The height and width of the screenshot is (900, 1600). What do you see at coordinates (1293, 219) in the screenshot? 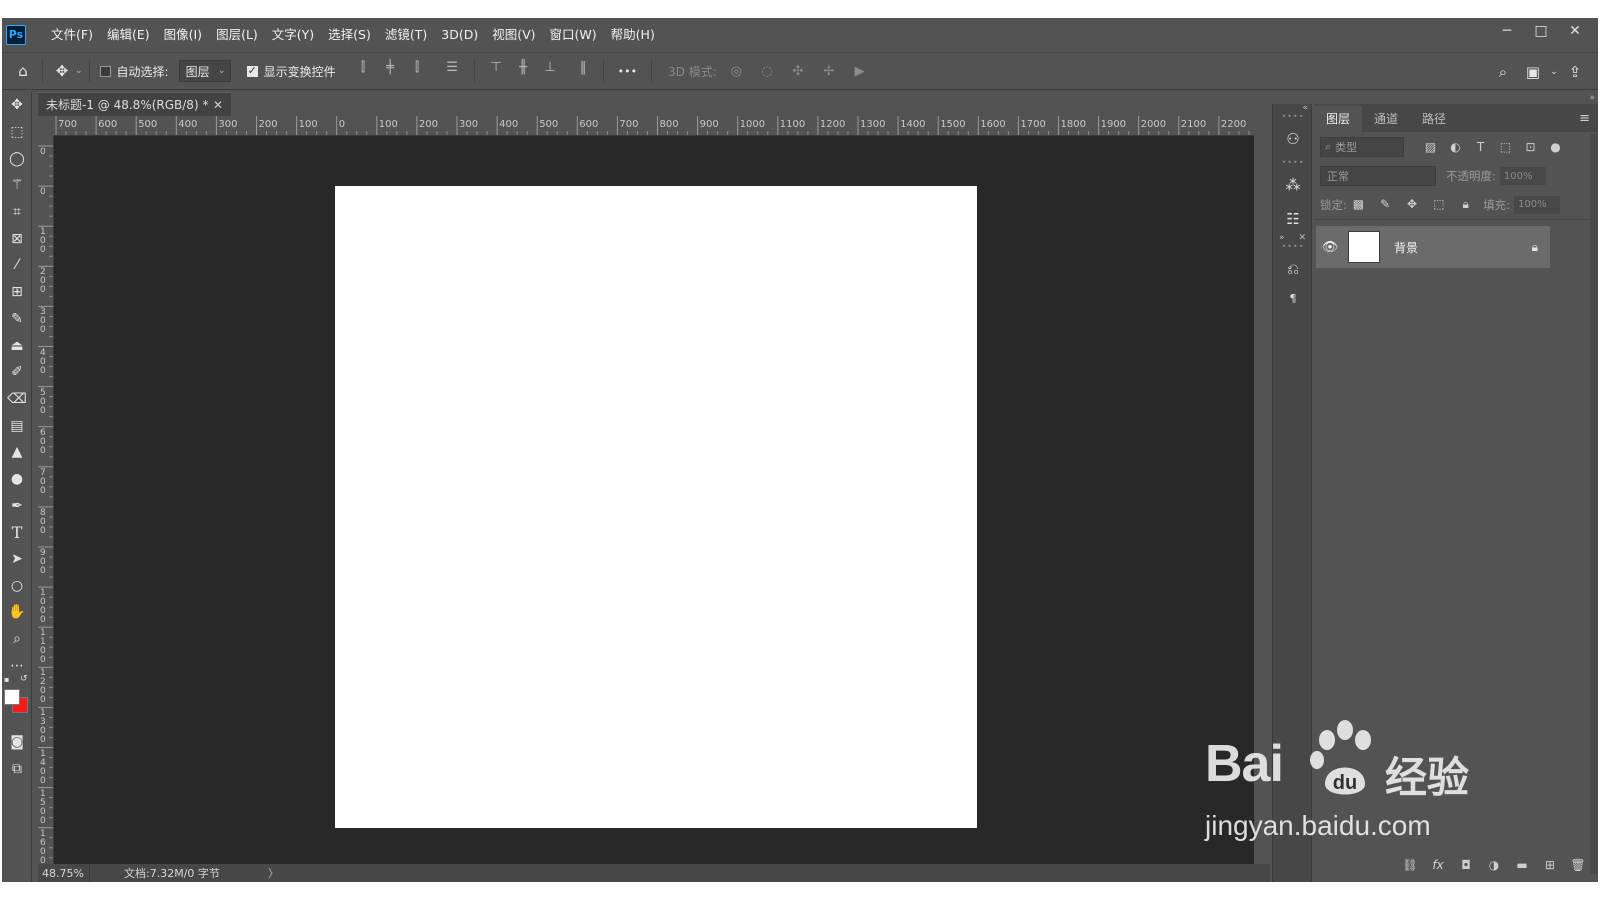
I see `adjustments-panel-icon: ☷` at bounding box center [1293, 219].